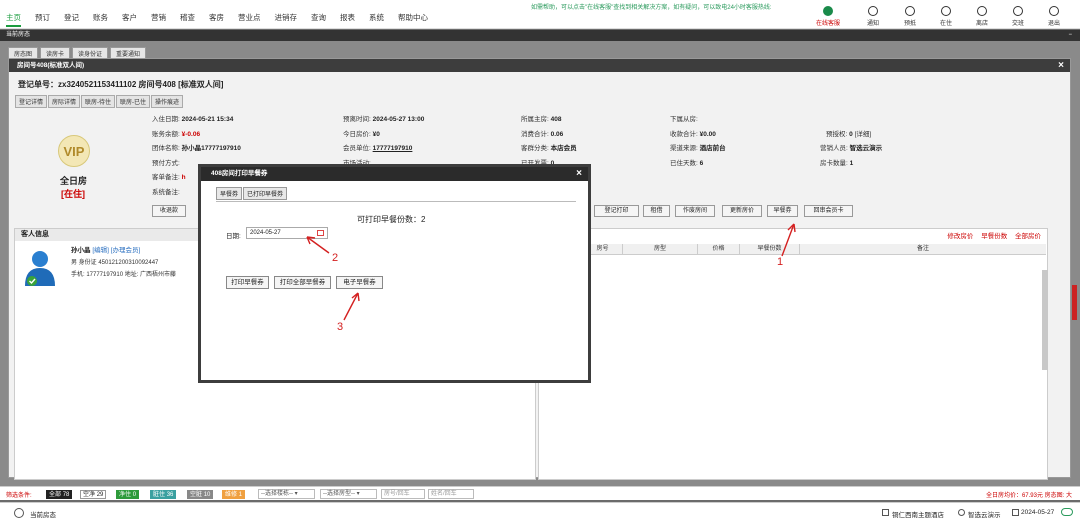 The height and width of the screenshot is (523, 1080). I want to click on room-status: [在住], so click(73, 194).